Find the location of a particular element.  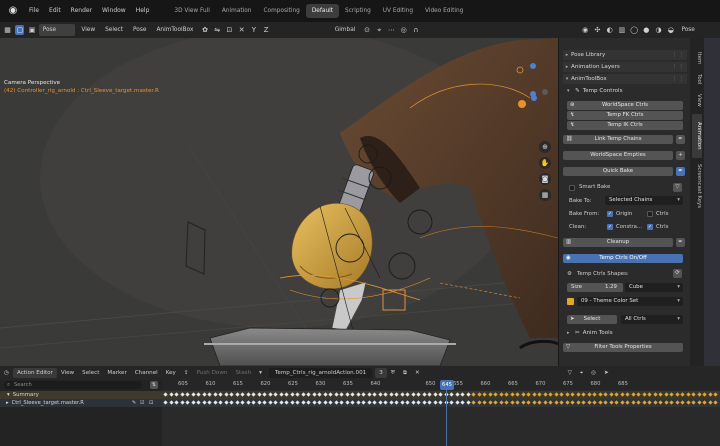

summary-channel: ▾ Summary is located at coordinates (81, 395).